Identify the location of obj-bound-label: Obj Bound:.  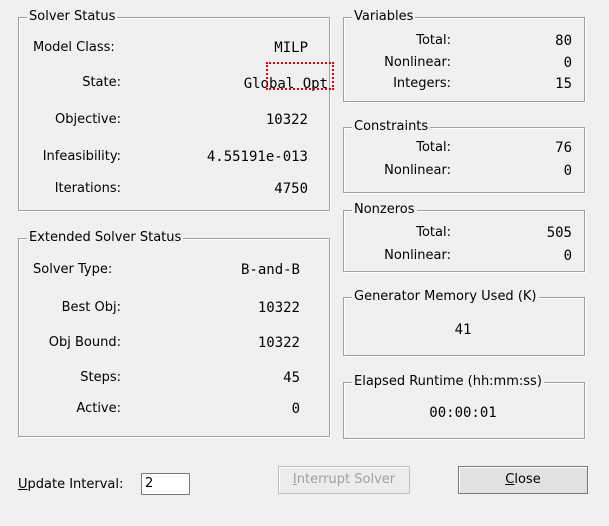
(84, 342).